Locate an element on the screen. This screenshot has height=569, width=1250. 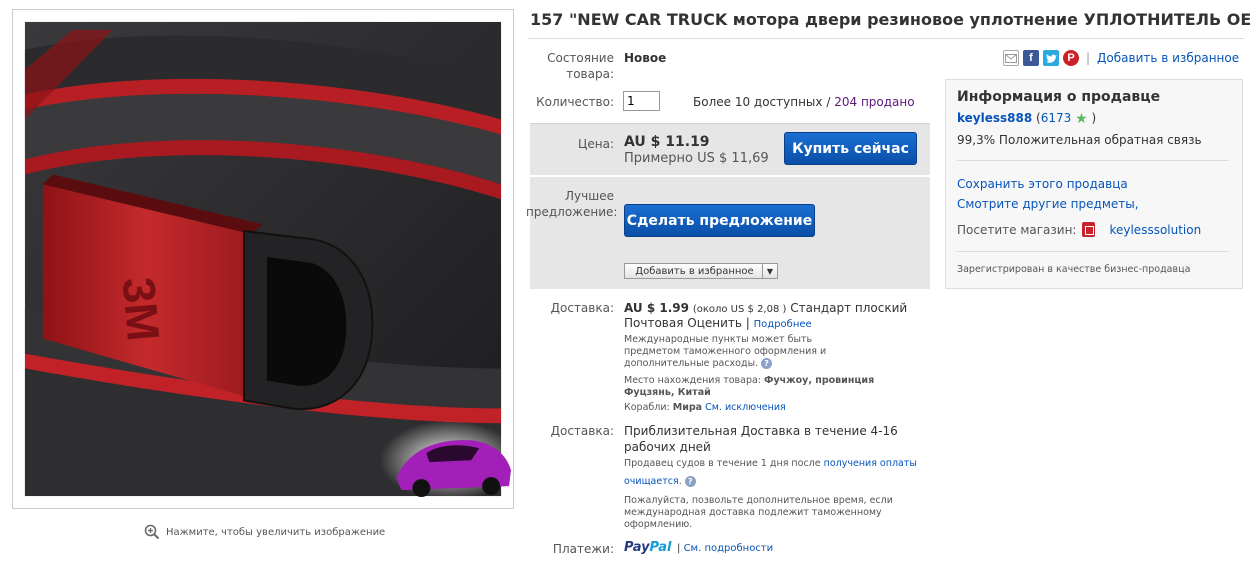
handling-note-text: Продавец судов в течение 1 дня после is located at coordinates (722, 463).